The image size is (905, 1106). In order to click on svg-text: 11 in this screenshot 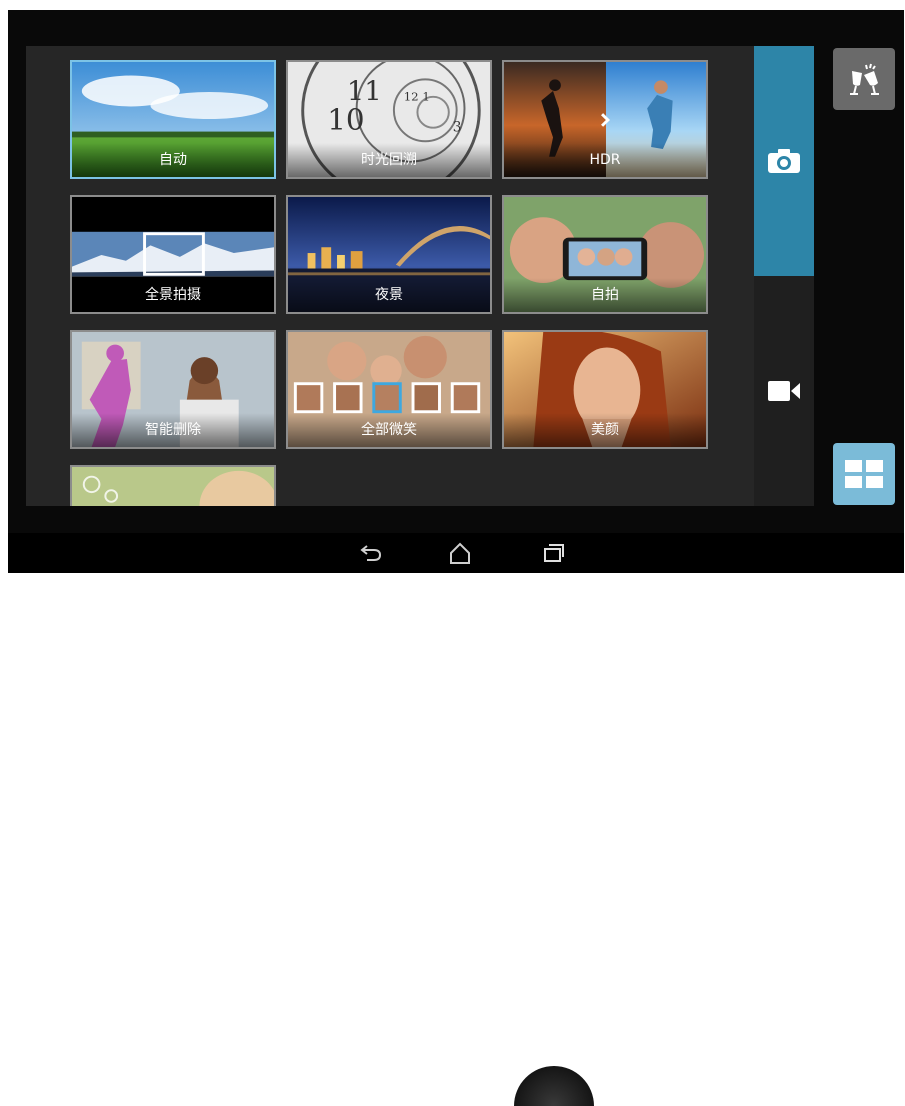, I will do `click(364, 92)`.